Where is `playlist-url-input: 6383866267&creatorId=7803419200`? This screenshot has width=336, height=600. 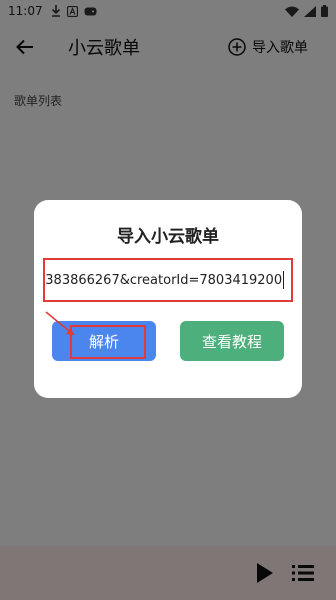
playlist-url-input: 6383866267&creatorId=7803419200 is located at coordinates (168, 280).